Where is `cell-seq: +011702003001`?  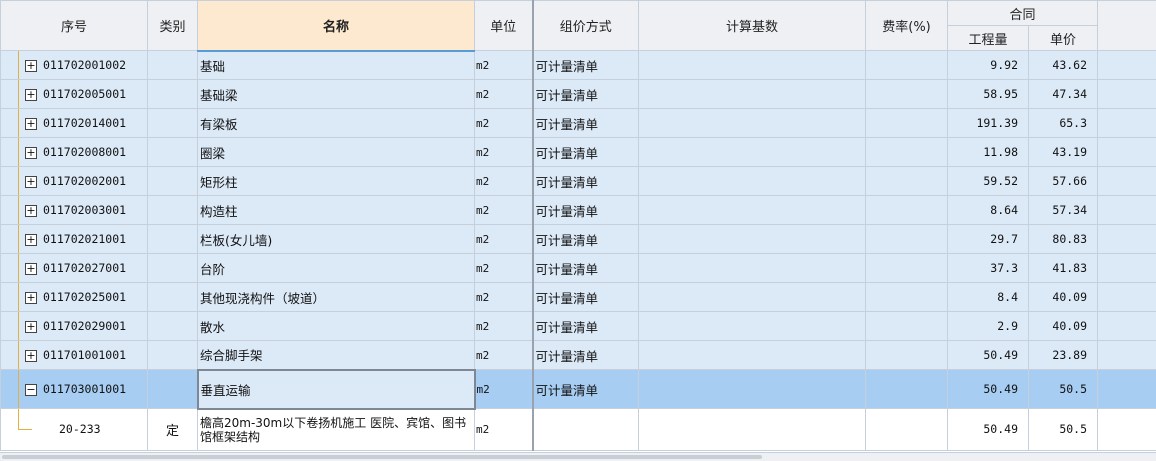
cell-seq: +011702003001 is located at coordinates (74, 210).